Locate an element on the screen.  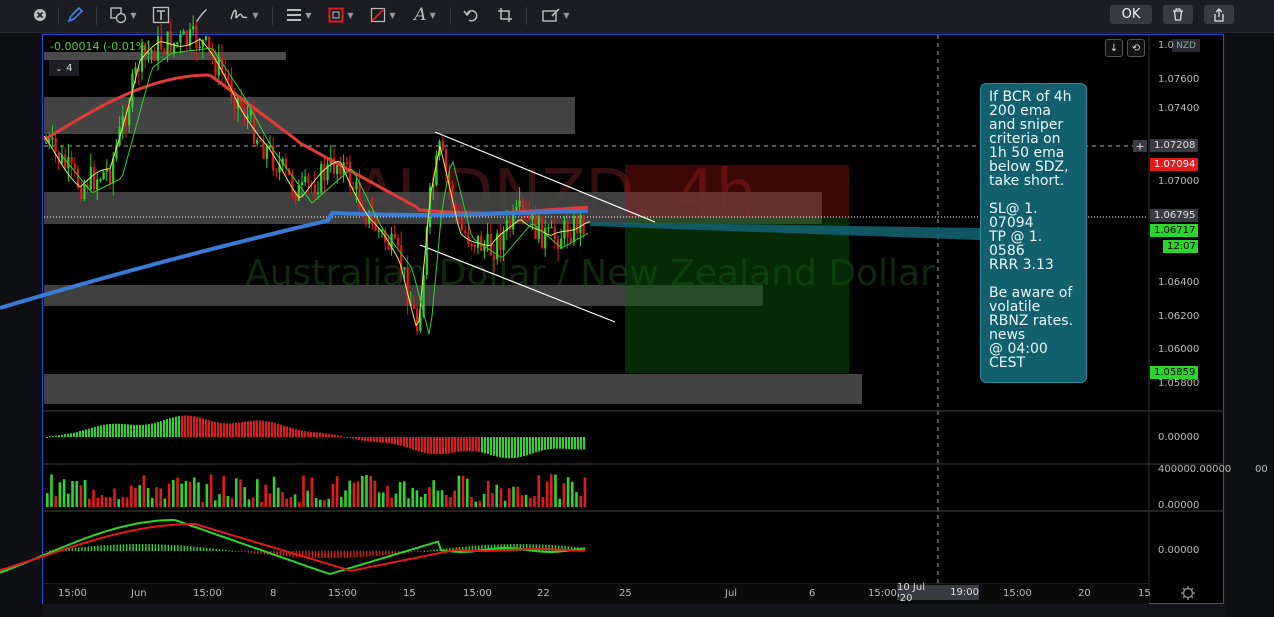
take-profit-zone is located at coordinates (737, 295).